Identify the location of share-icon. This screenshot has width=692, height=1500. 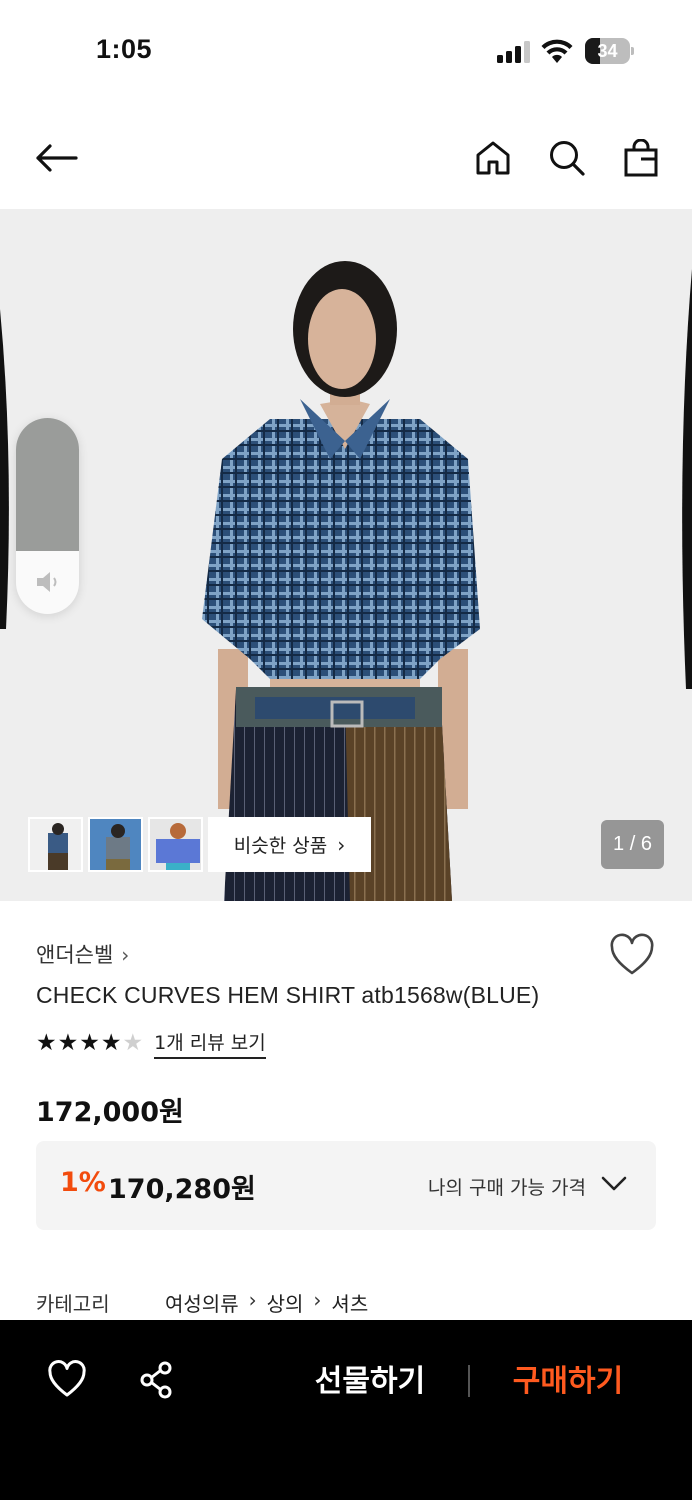
(156, 1380).